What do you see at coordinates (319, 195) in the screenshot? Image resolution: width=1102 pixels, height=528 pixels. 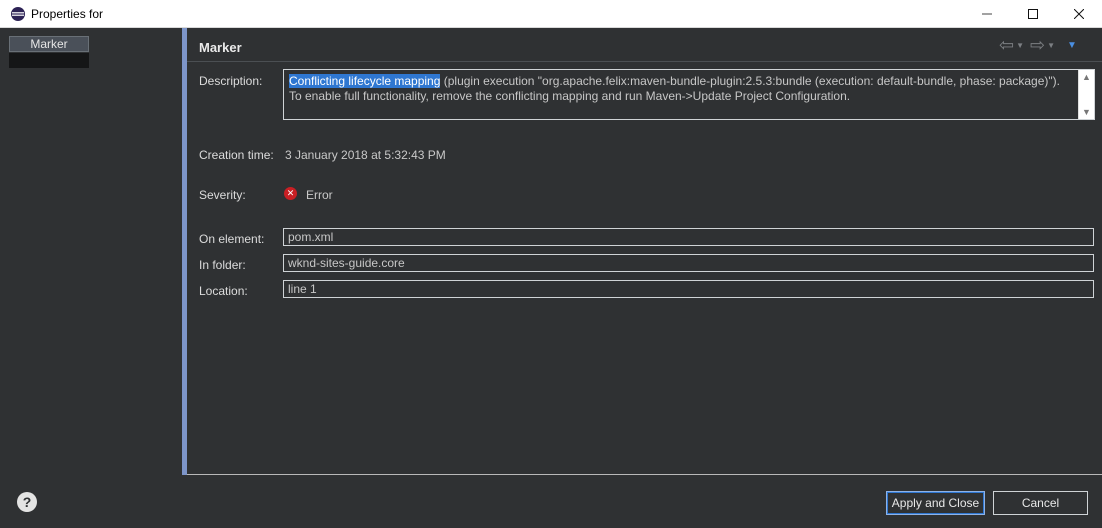 I see `severity-value: Error` at bounding box center [319, 195].